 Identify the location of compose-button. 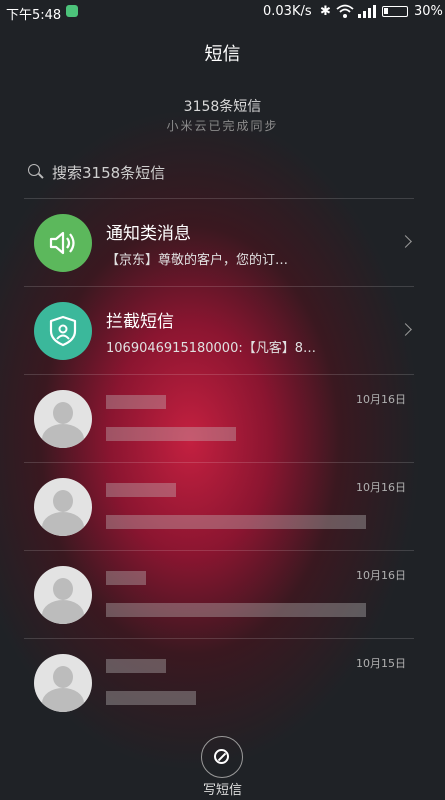
(222, 757).